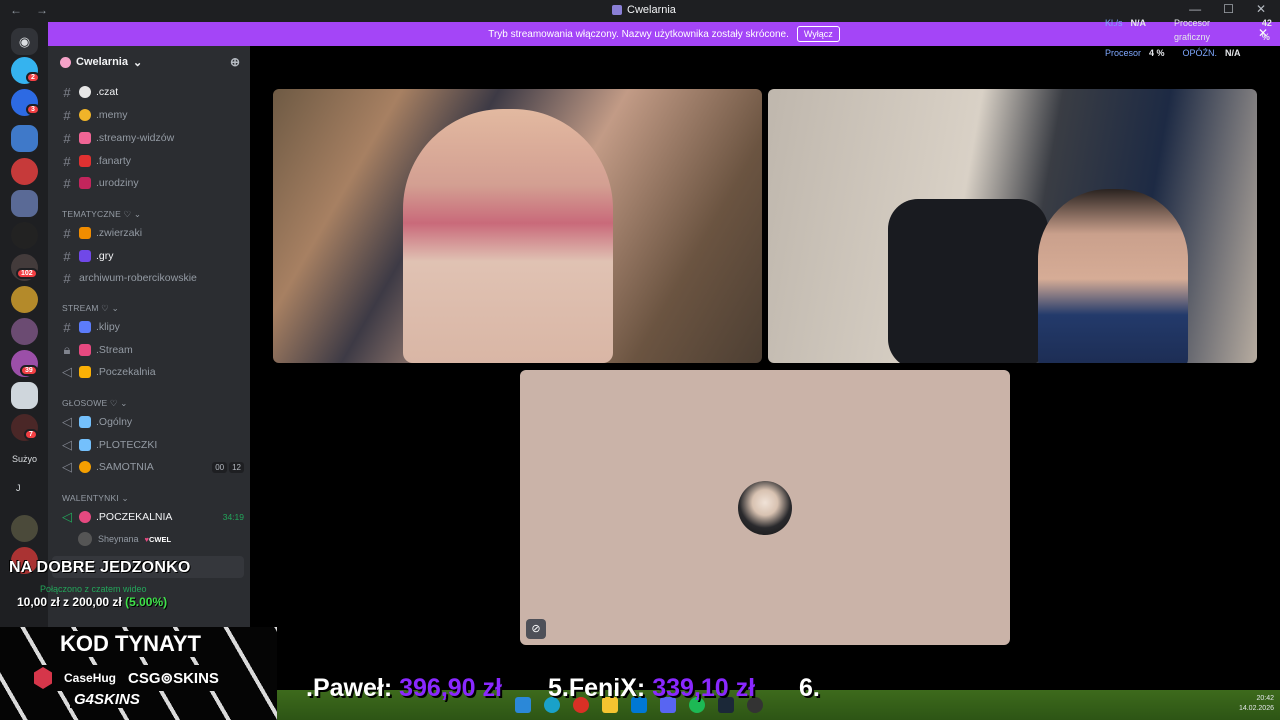 The height and width of the screenshot is (720, 1280). What do you see at coordinates (450, 687) in the screenshot?
I see `ticker-amount: 396,90 zł` at bounding box center [450, 687].